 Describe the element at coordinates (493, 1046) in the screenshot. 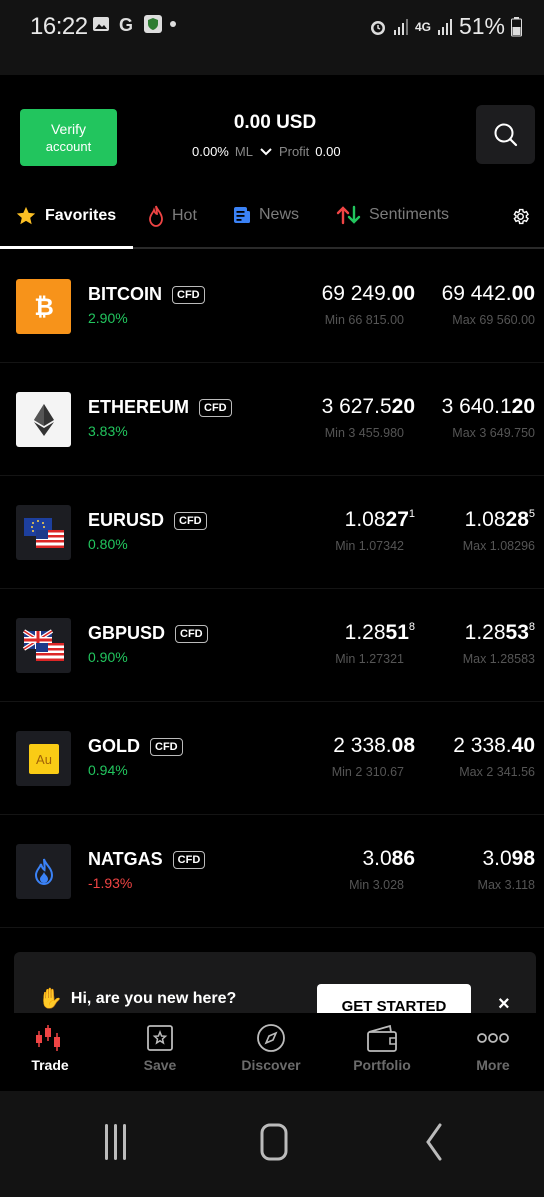

I see `nav-more: More` at that location.